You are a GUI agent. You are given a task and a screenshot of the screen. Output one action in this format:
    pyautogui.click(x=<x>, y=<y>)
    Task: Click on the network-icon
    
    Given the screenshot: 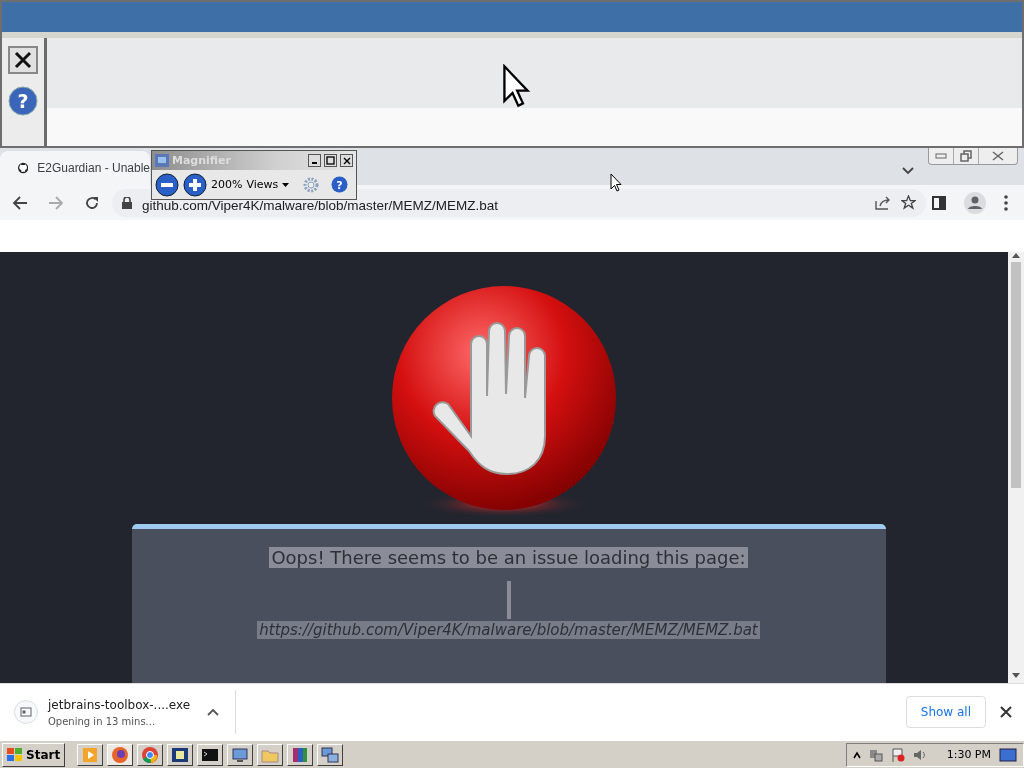 What is the action you would take?
    pyautogui.click(x=330, y=754)
    